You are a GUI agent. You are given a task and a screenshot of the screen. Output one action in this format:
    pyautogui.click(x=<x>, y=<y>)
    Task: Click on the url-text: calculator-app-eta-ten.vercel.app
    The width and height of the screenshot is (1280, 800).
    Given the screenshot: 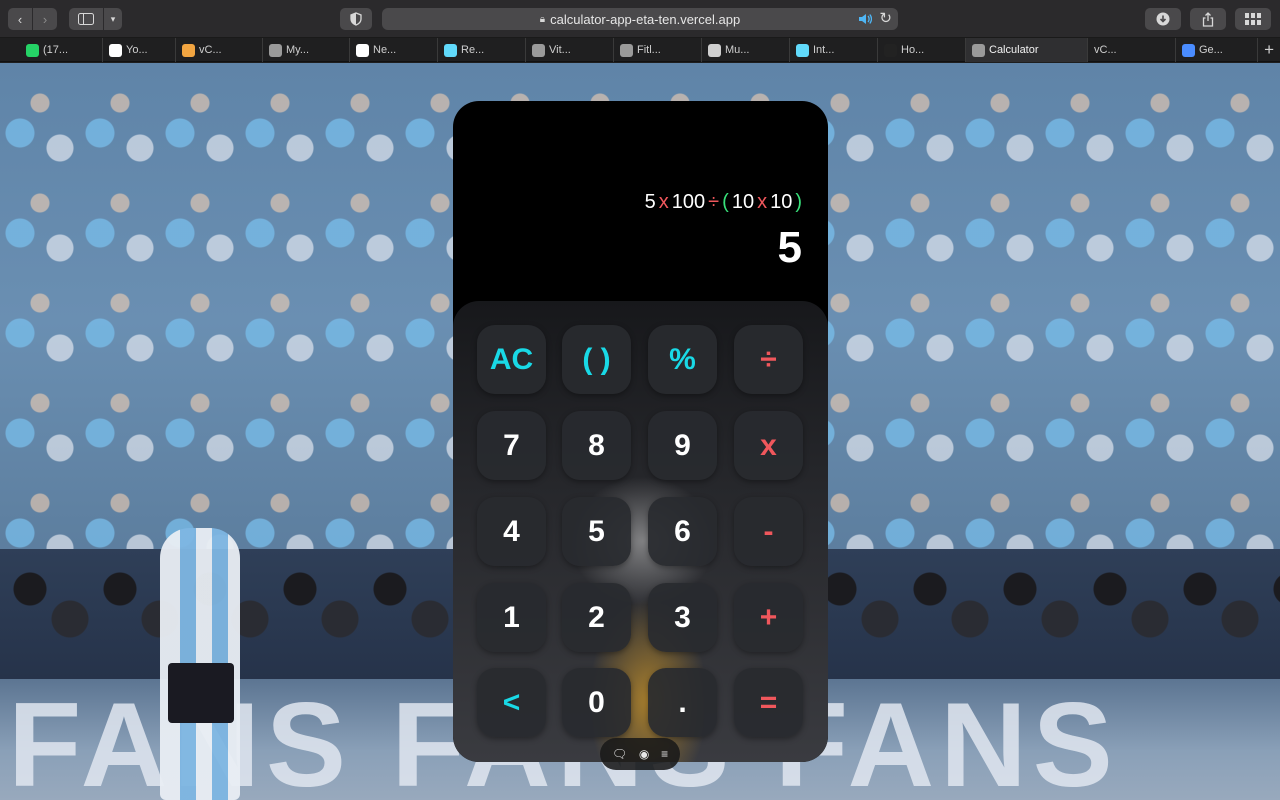 What is the action you would take?
    pyautogui.click(x=645, y=19)
    